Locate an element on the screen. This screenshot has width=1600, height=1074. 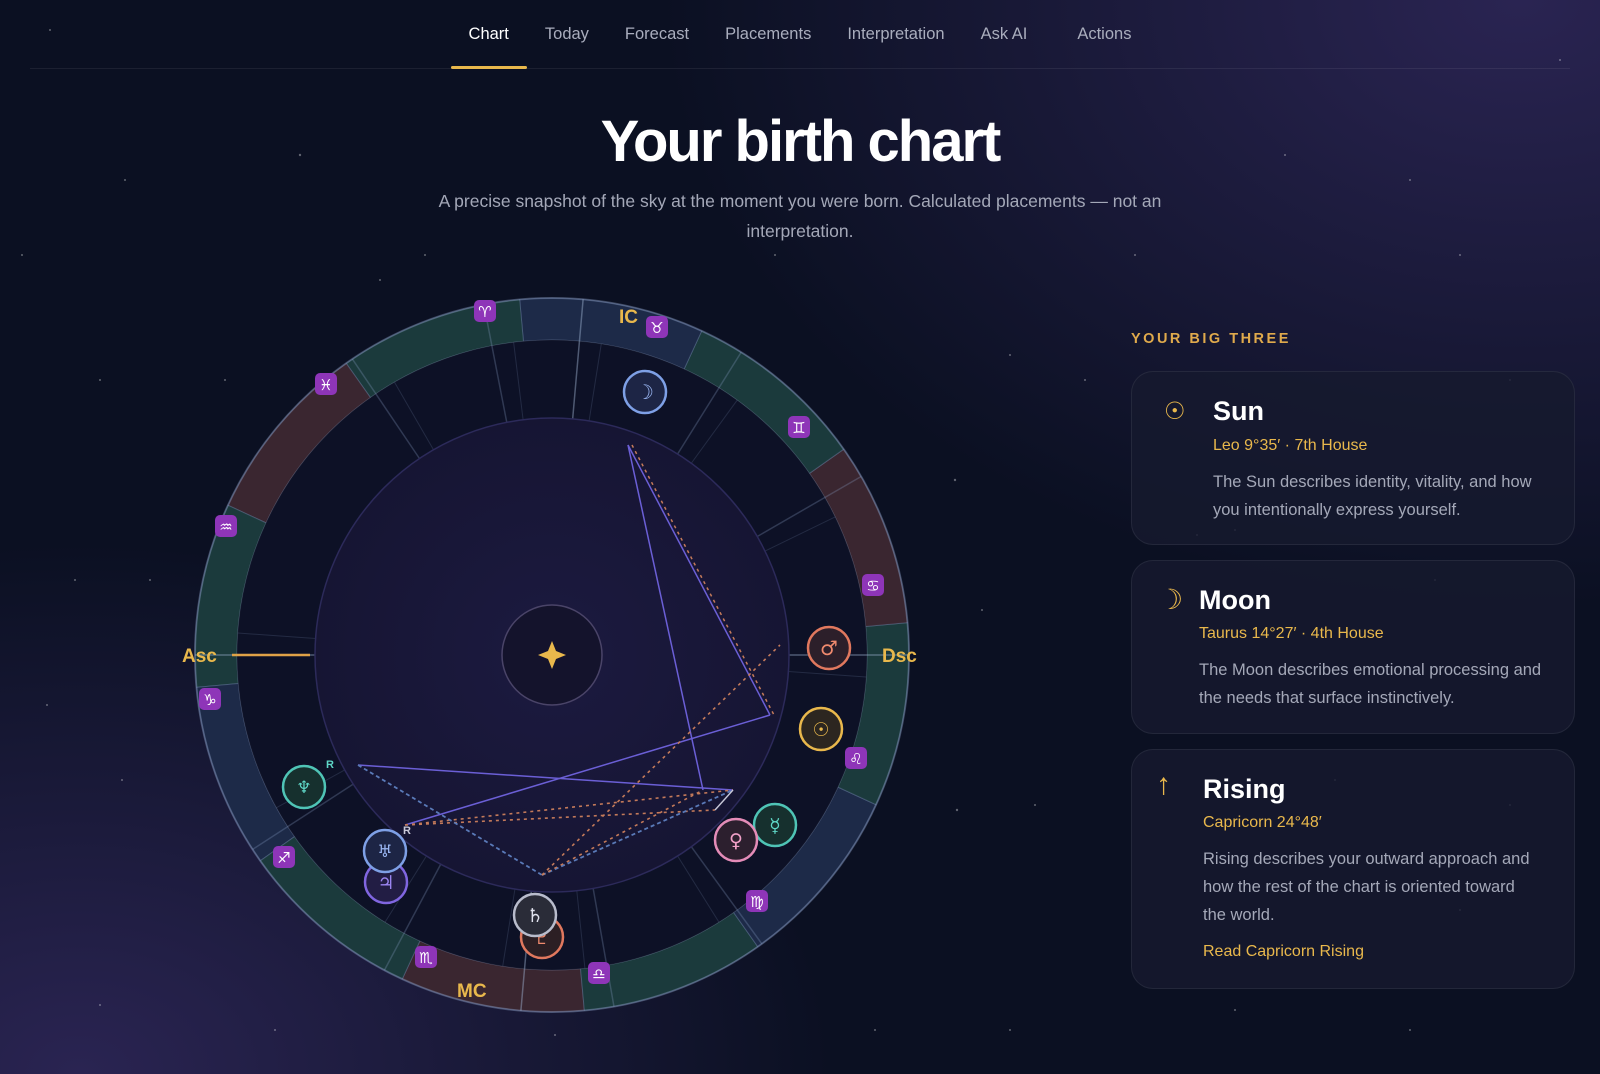
tab-today: Today is located at coordinates (567, 34).